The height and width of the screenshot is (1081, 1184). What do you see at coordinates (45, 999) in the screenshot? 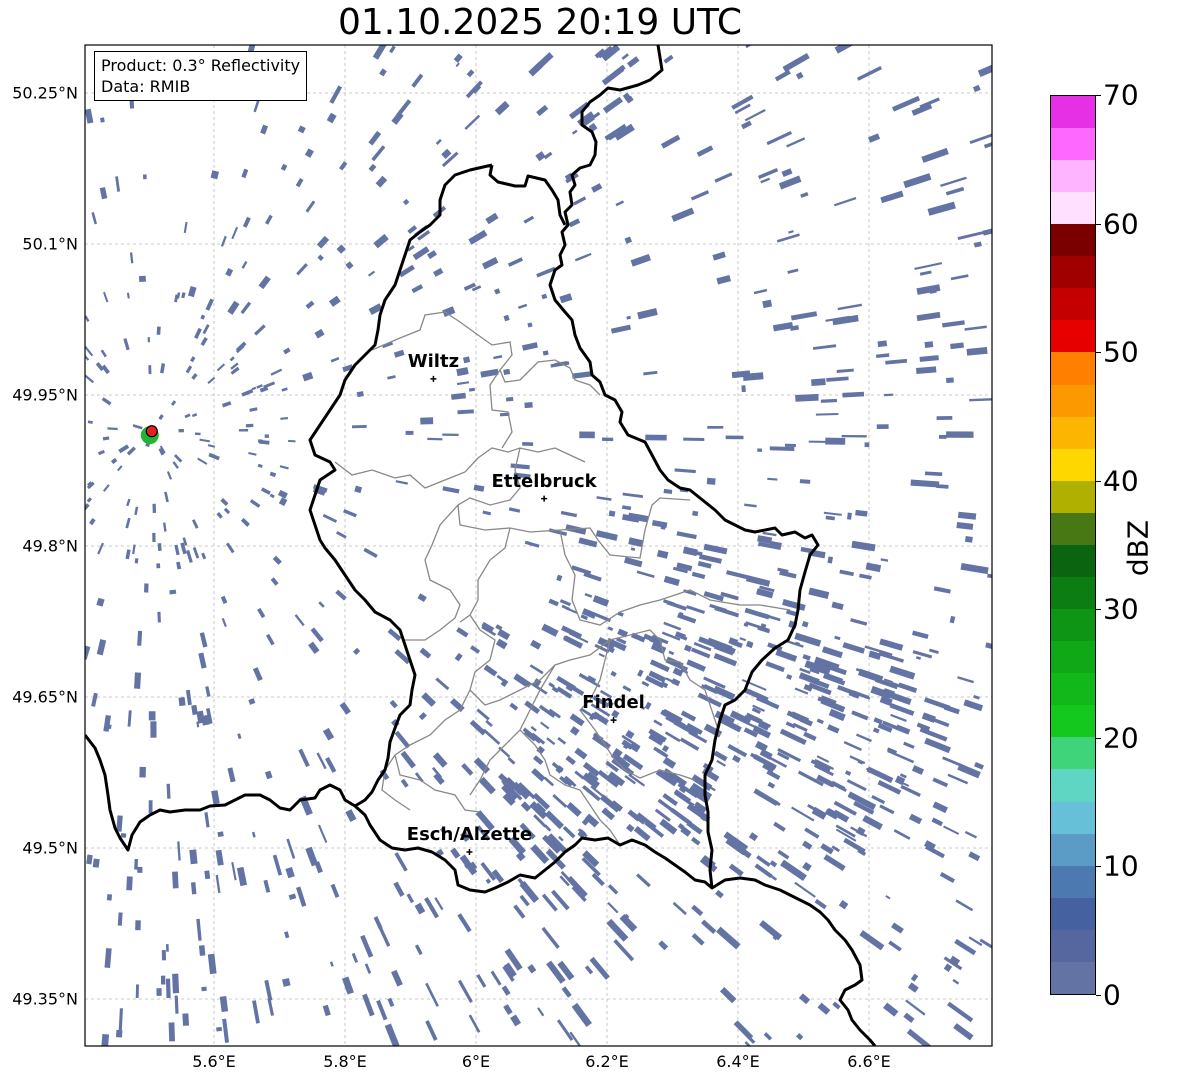
I see `lat-tick-label: 49.35°N` at bounding box center [45, 999].